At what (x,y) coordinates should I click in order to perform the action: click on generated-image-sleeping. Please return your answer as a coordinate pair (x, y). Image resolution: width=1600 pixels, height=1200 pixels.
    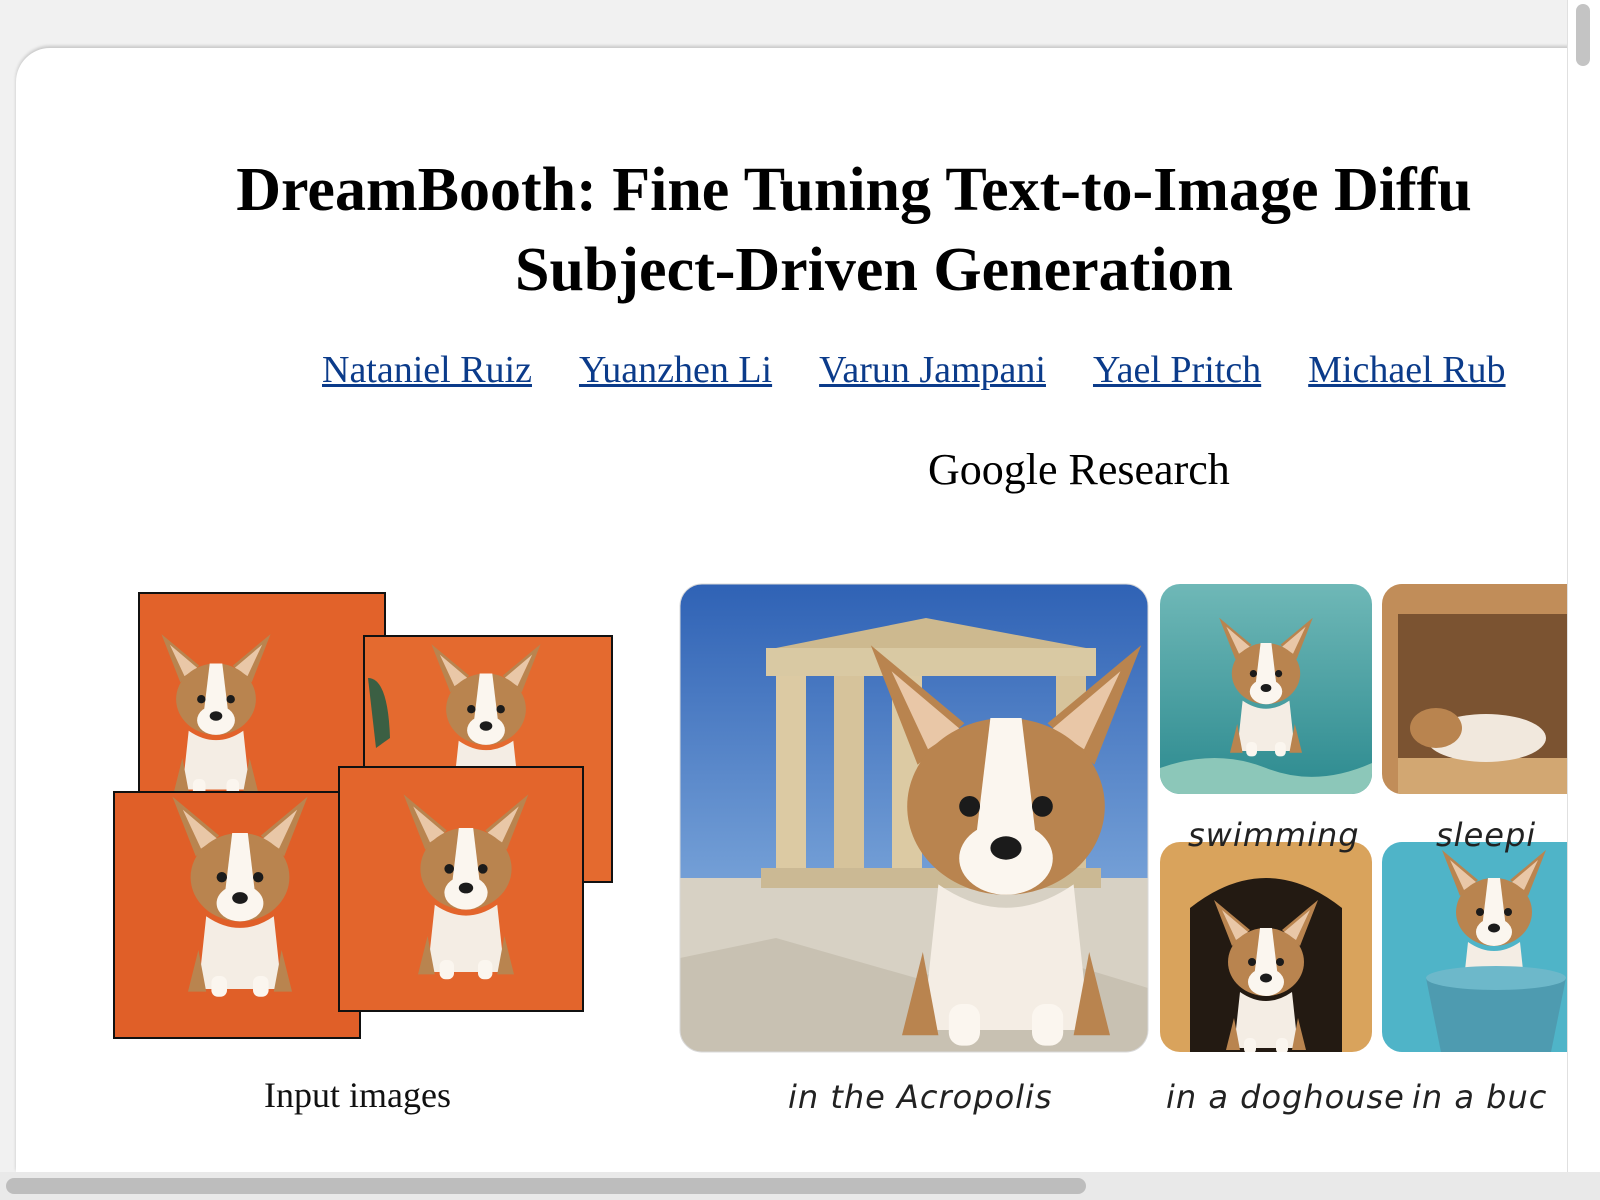
    Looking at the image, I should click on (1479, 689).